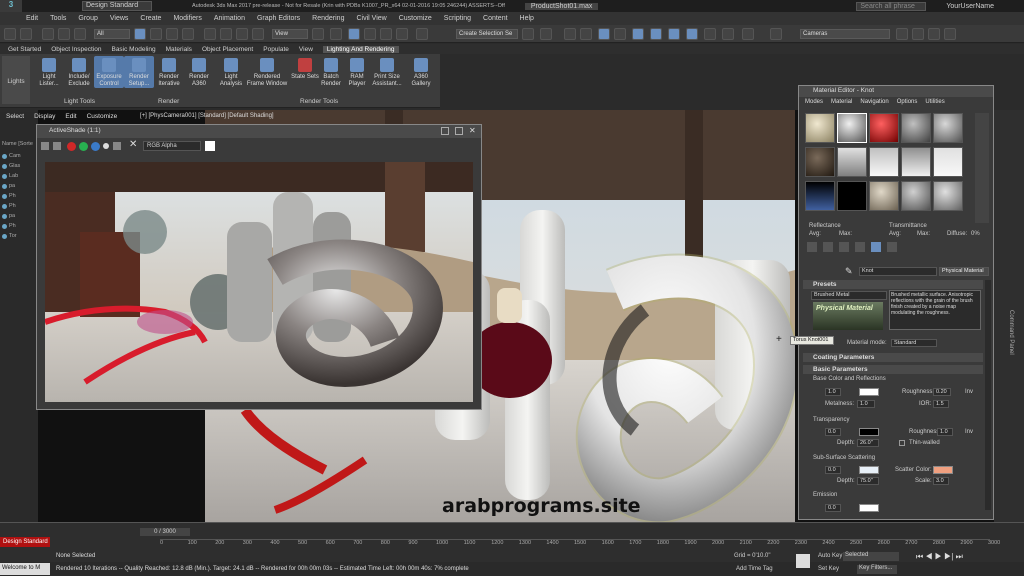  What do you see at coordinates (357, 72) in the screenshot?
I see `ram-player-button: RAM Player` at bounding box center [357, 72].